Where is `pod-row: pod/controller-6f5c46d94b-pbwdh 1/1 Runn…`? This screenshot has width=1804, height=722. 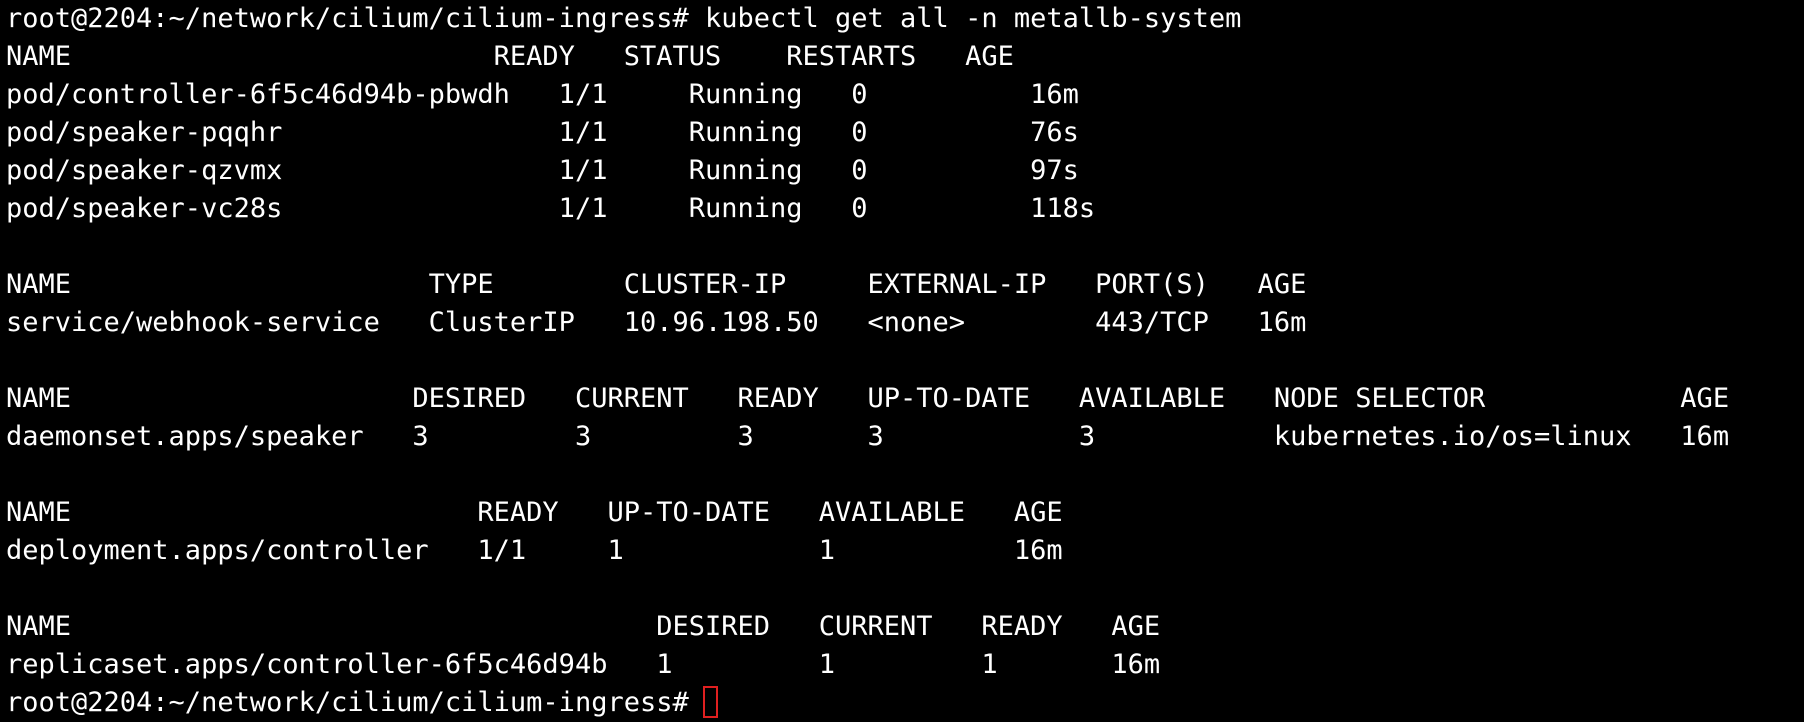
pod-row: pod/controller-6f5c46d94b-pbwdh 1/1 Runn… is located at coordinates (542, 94).